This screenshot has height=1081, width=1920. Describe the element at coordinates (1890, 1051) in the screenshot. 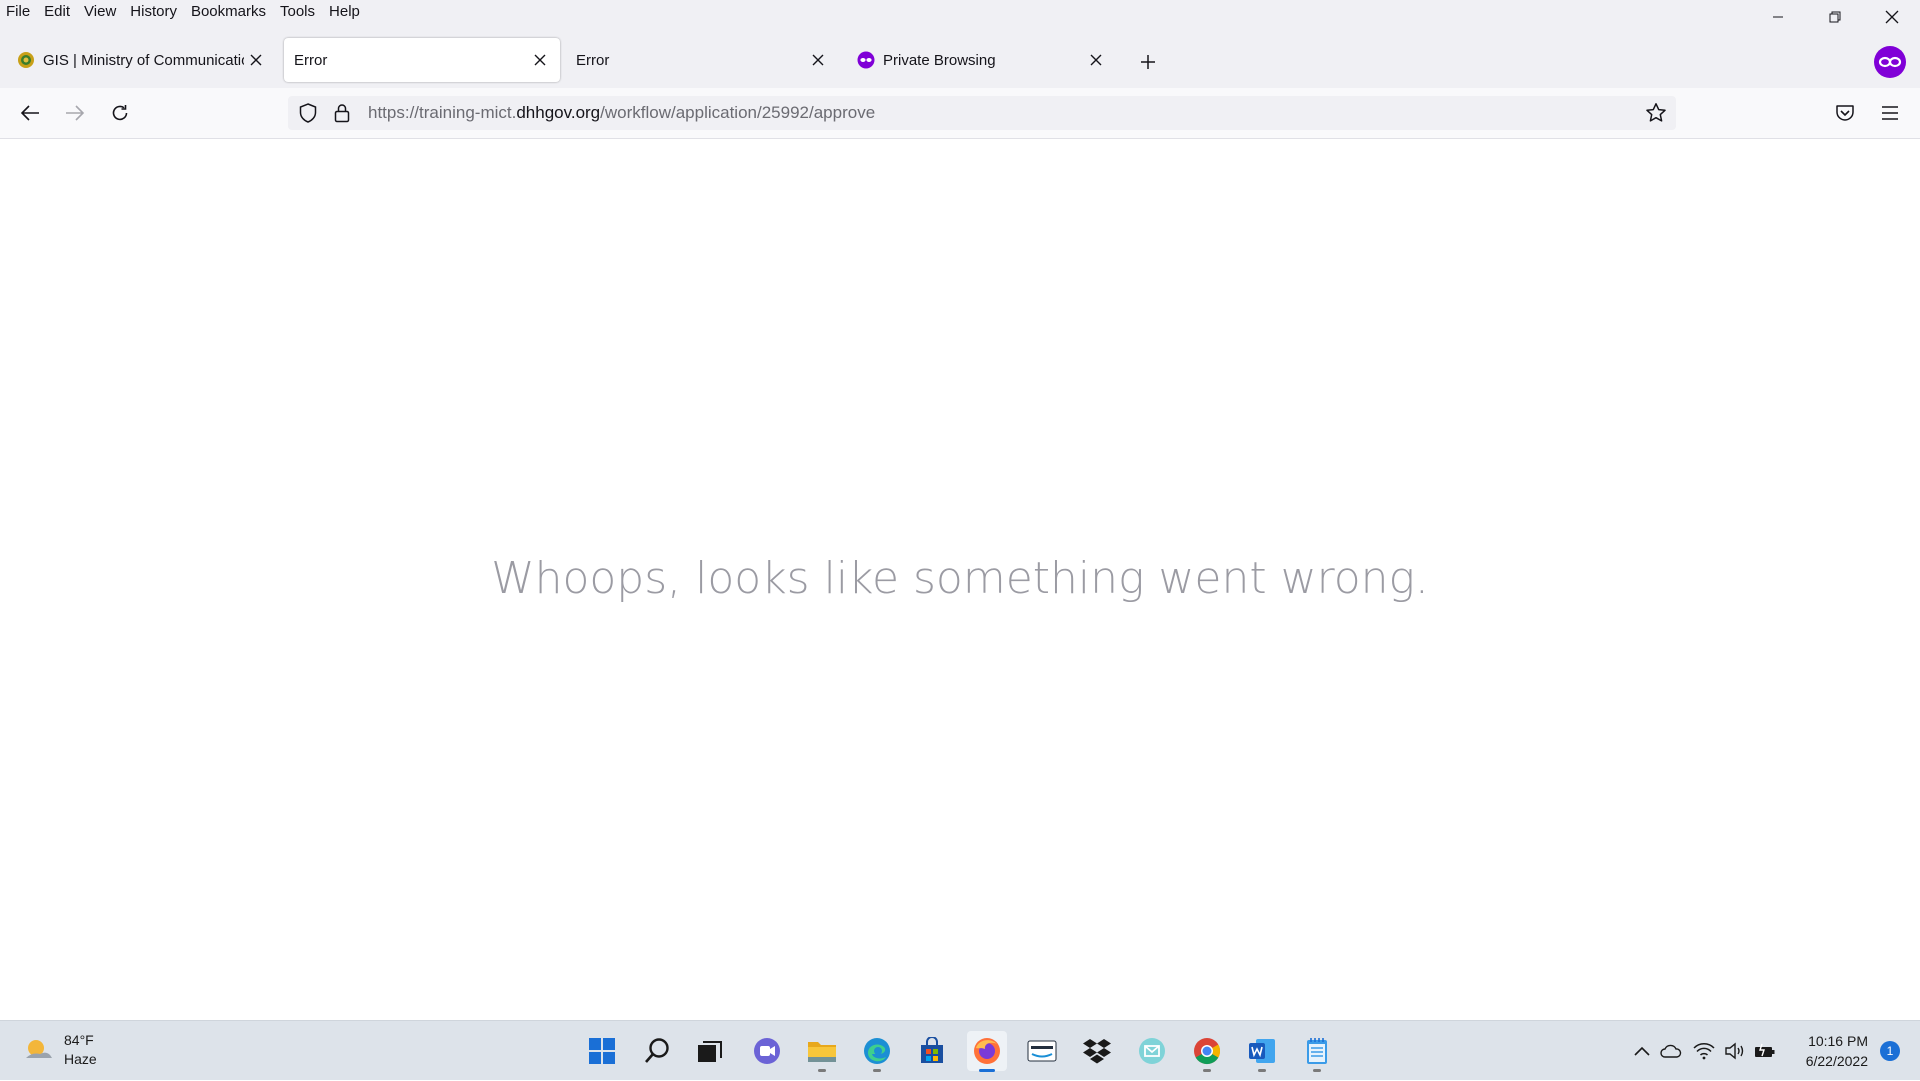

I see `notification-badge: 1` at that location.